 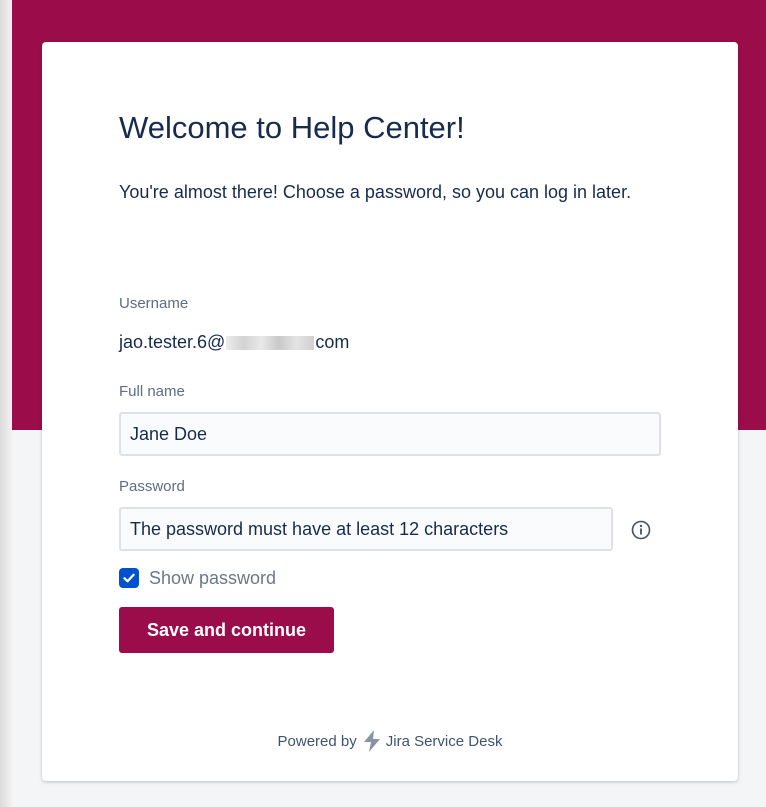 I want to click on username-suffix: com, so click(x=332, y=342).